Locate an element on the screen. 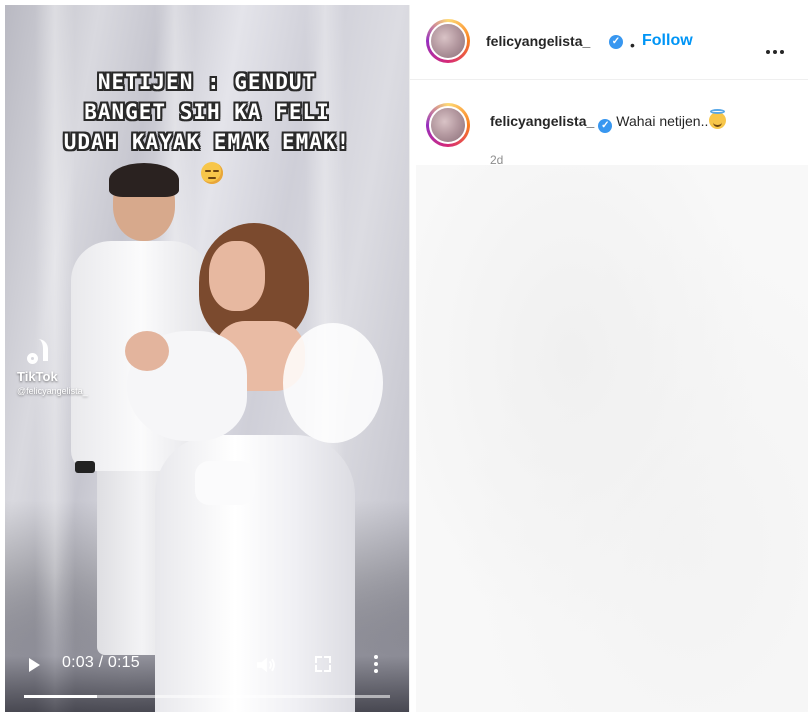  caption-line: NETIJEN : GENDUT is located at coordinates (207, 82).